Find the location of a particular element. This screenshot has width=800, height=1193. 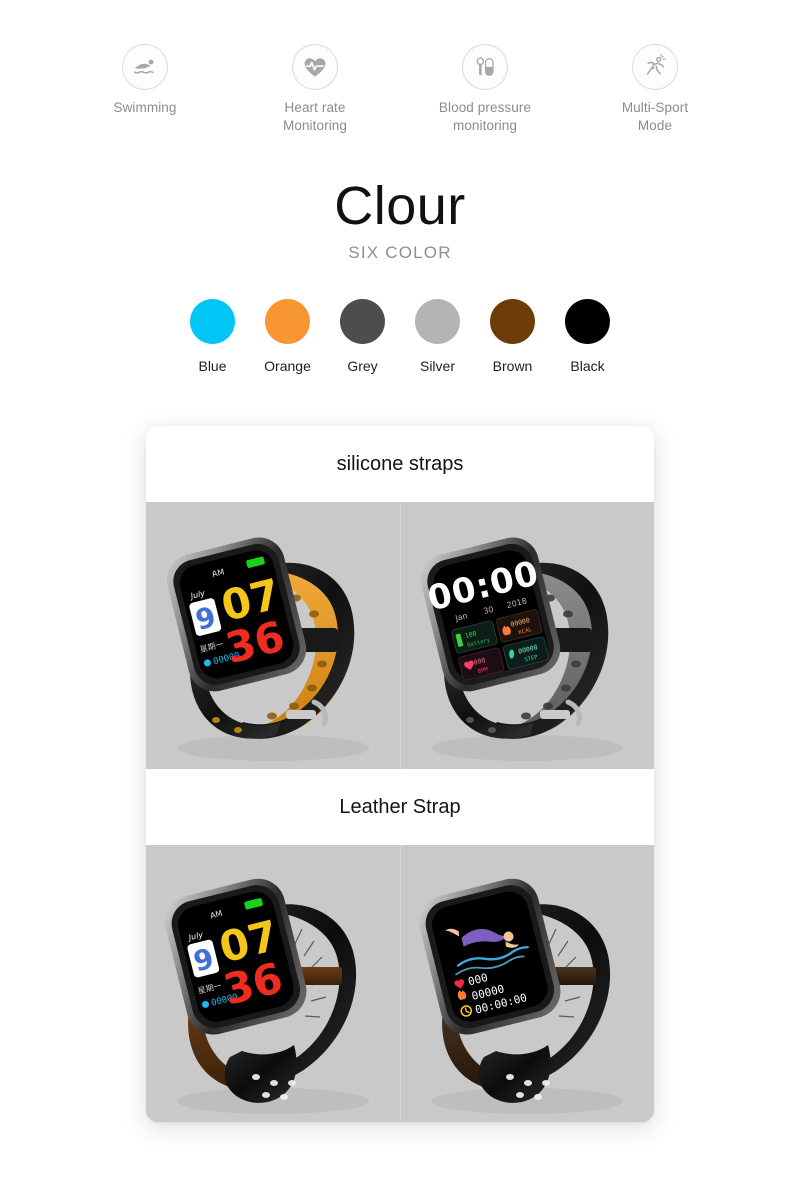

watch-silicone-orange: AM July 9 星期一 00000 07 36 is located at coordinates (273, 635).